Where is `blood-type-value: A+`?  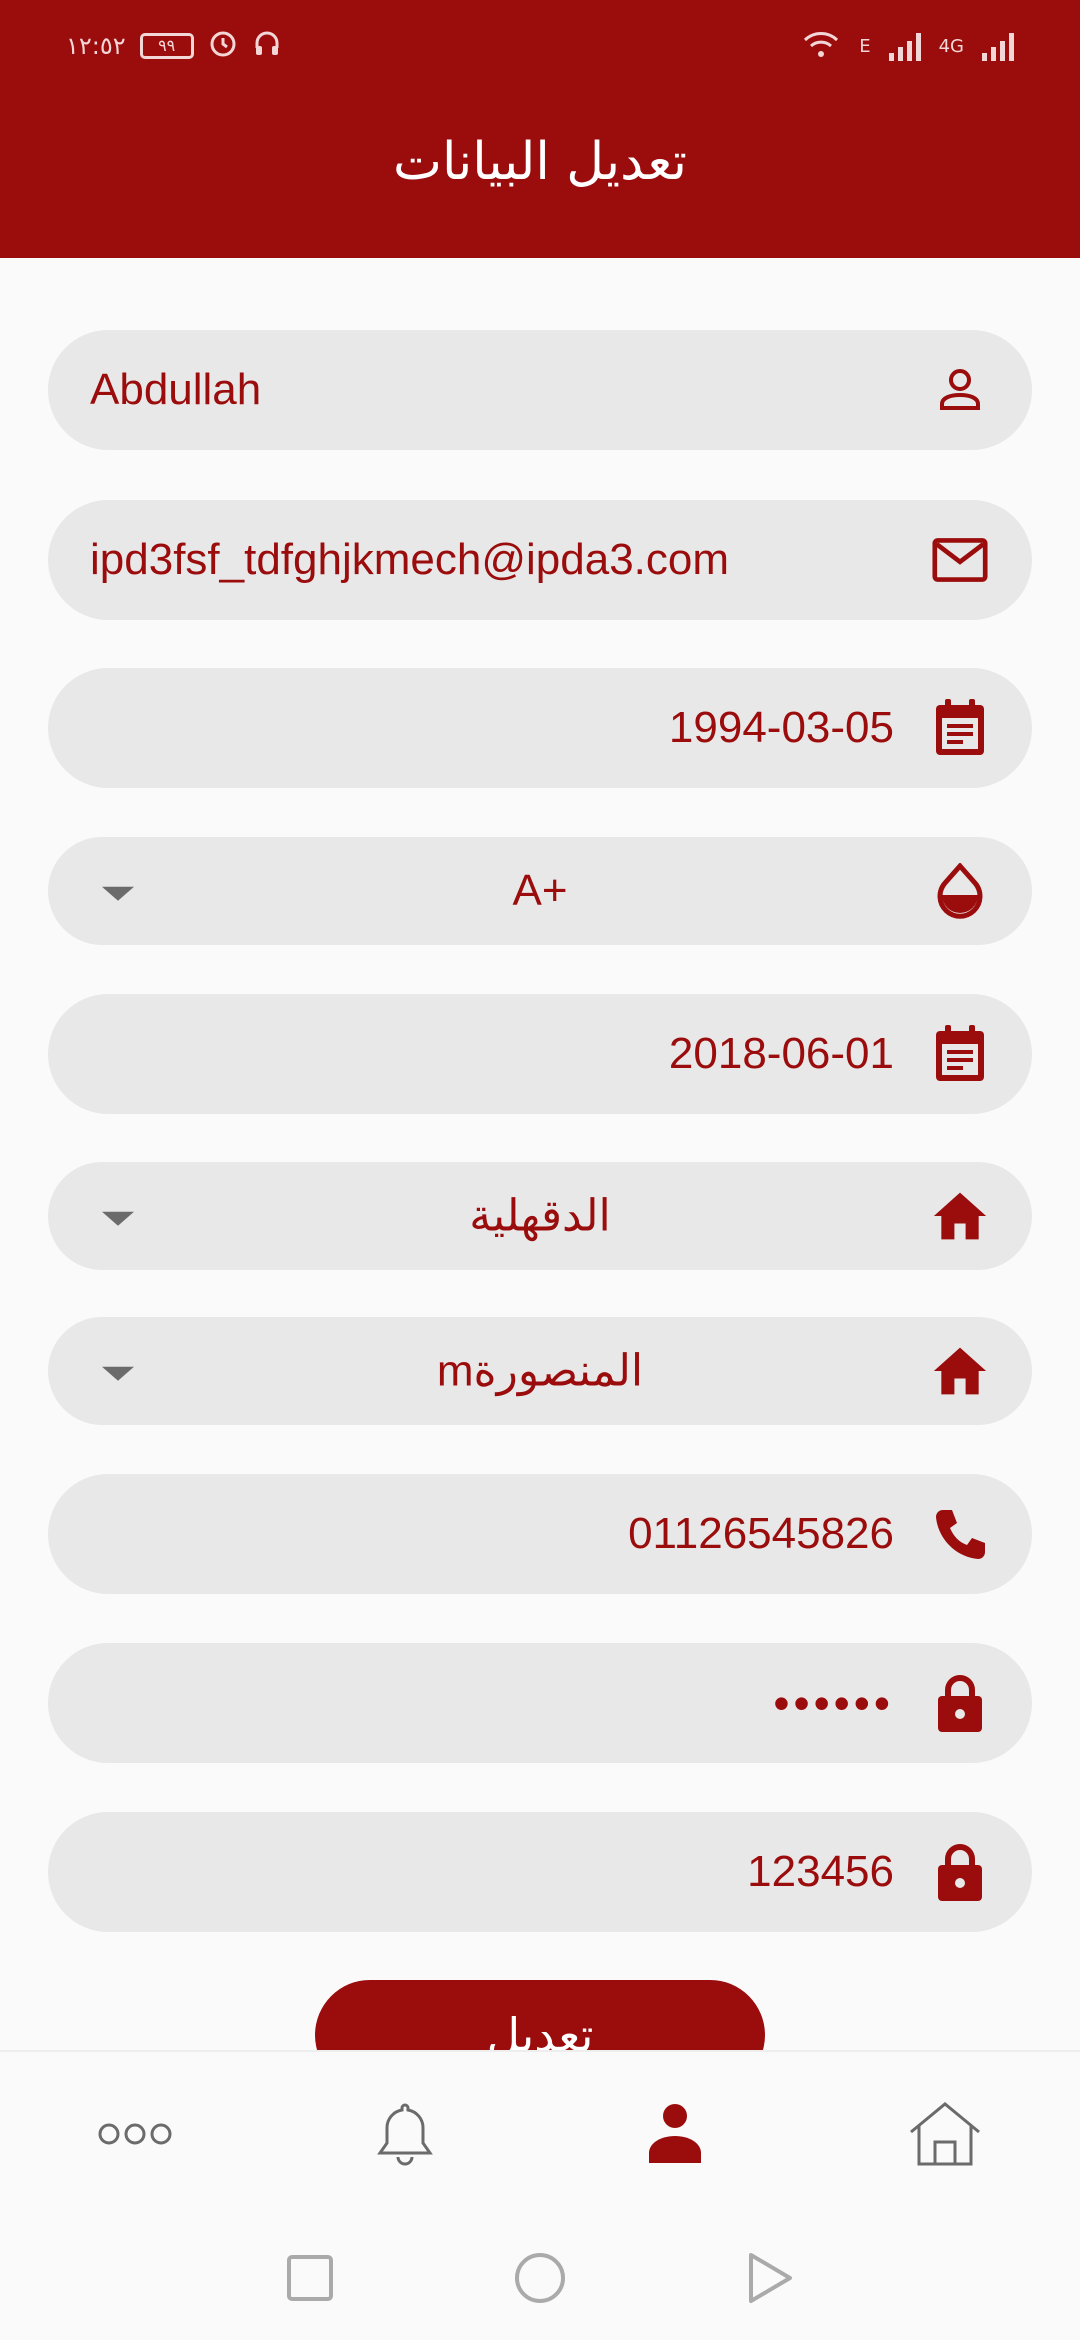
blood-type-value: A+ is located at coordinates (540, 890).